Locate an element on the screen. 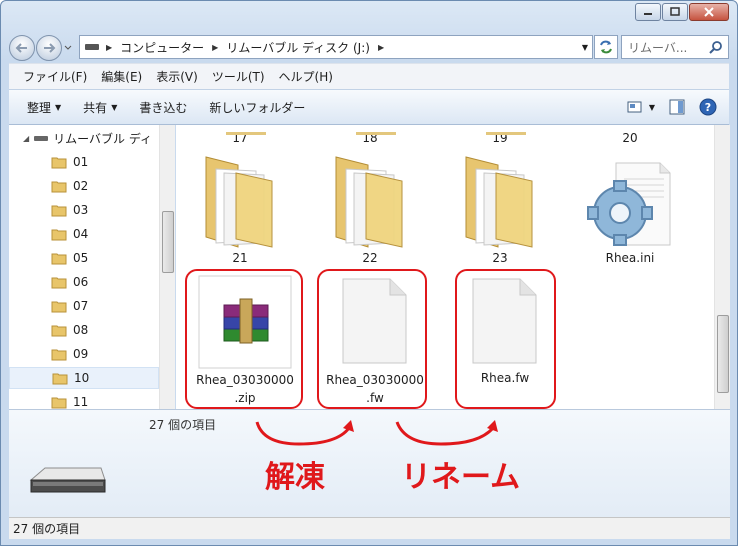 This screenshot has height=546, width=738. burn-label: 書き込む is located at coordinates (163, 107).